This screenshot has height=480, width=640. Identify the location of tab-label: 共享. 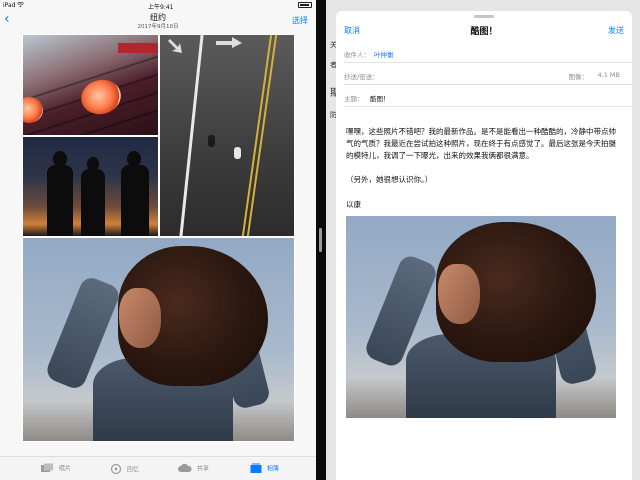
(202, 469).